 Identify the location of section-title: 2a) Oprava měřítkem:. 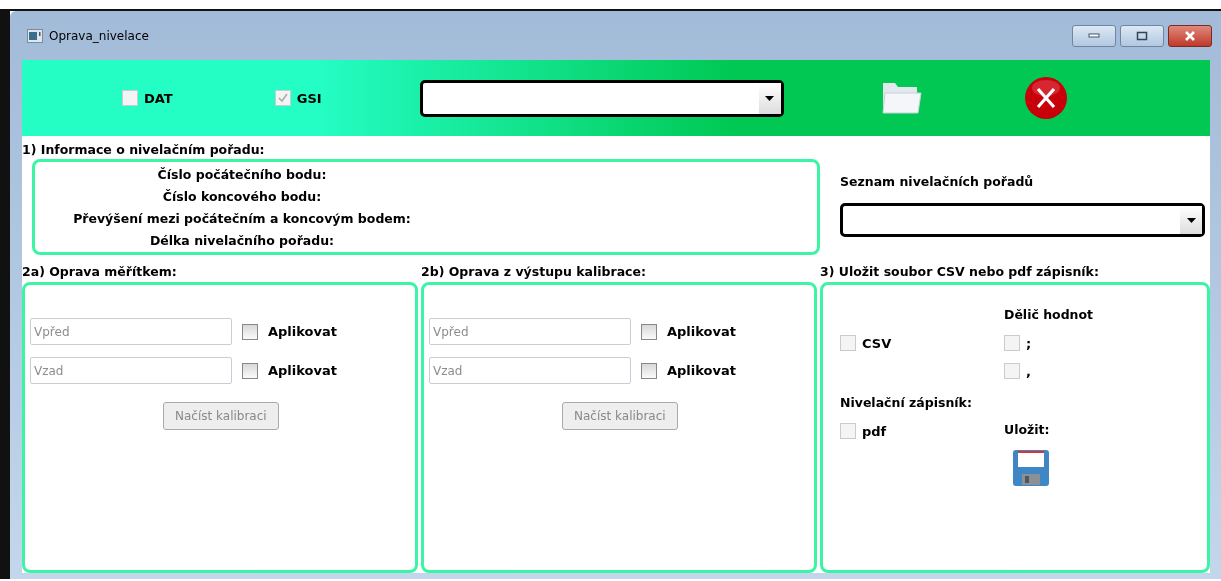
(100, 271).